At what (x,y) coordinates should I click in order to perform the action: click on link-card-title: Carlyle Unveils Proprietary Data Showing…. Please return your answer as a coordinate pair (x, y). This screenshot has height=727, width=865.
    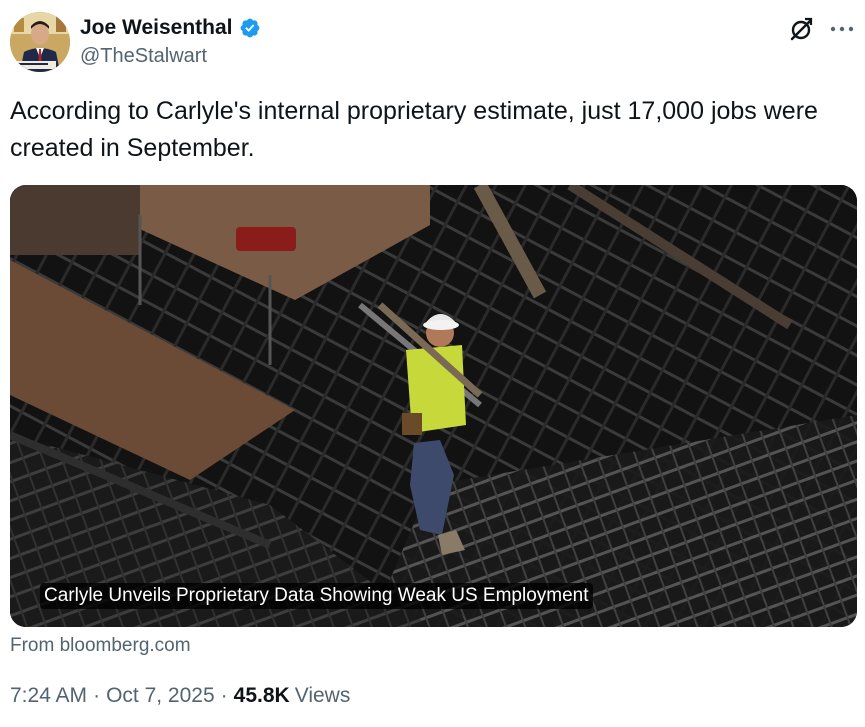
    Looking at the image, I should click on (316, 596).